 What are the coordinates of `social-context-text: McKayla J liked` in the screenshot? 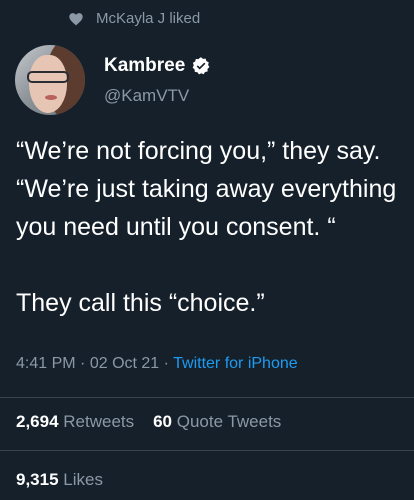 It's located at (148, 18).